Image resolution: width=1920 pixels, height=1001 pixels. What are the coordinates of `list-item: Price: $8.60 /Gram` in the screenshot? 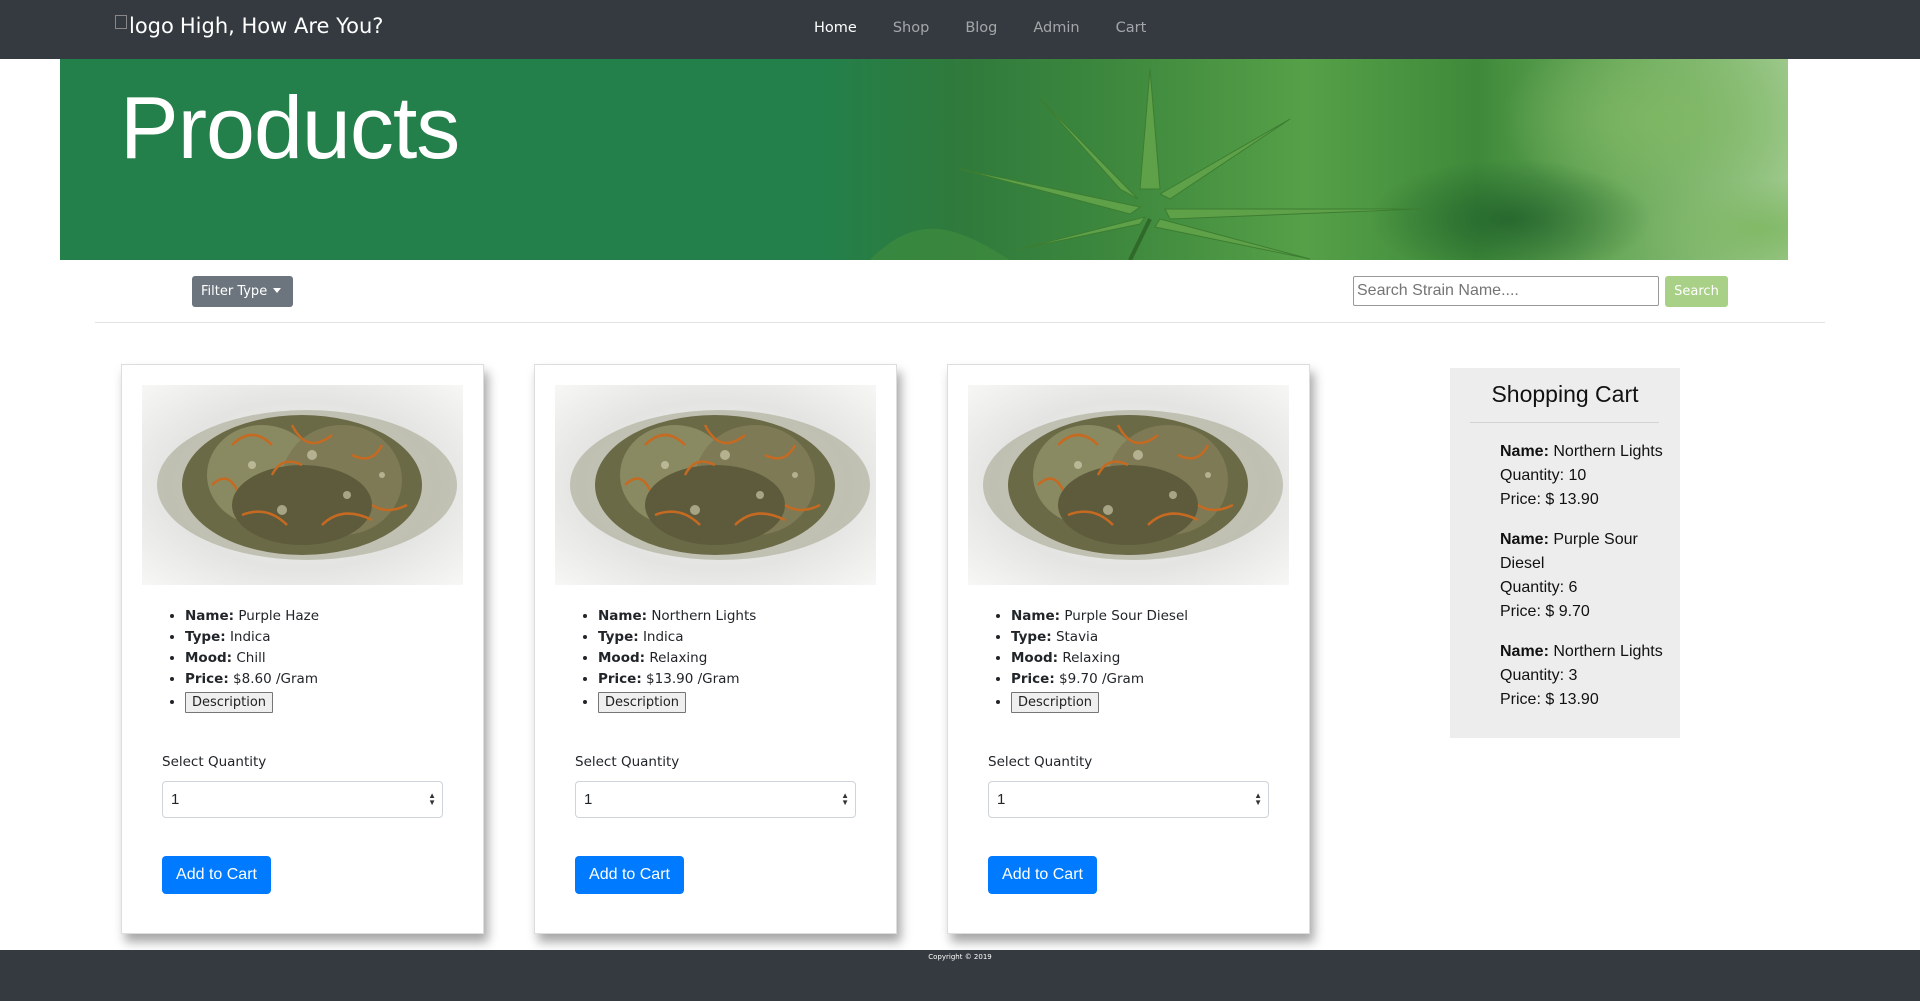 It's located at (252, 679).